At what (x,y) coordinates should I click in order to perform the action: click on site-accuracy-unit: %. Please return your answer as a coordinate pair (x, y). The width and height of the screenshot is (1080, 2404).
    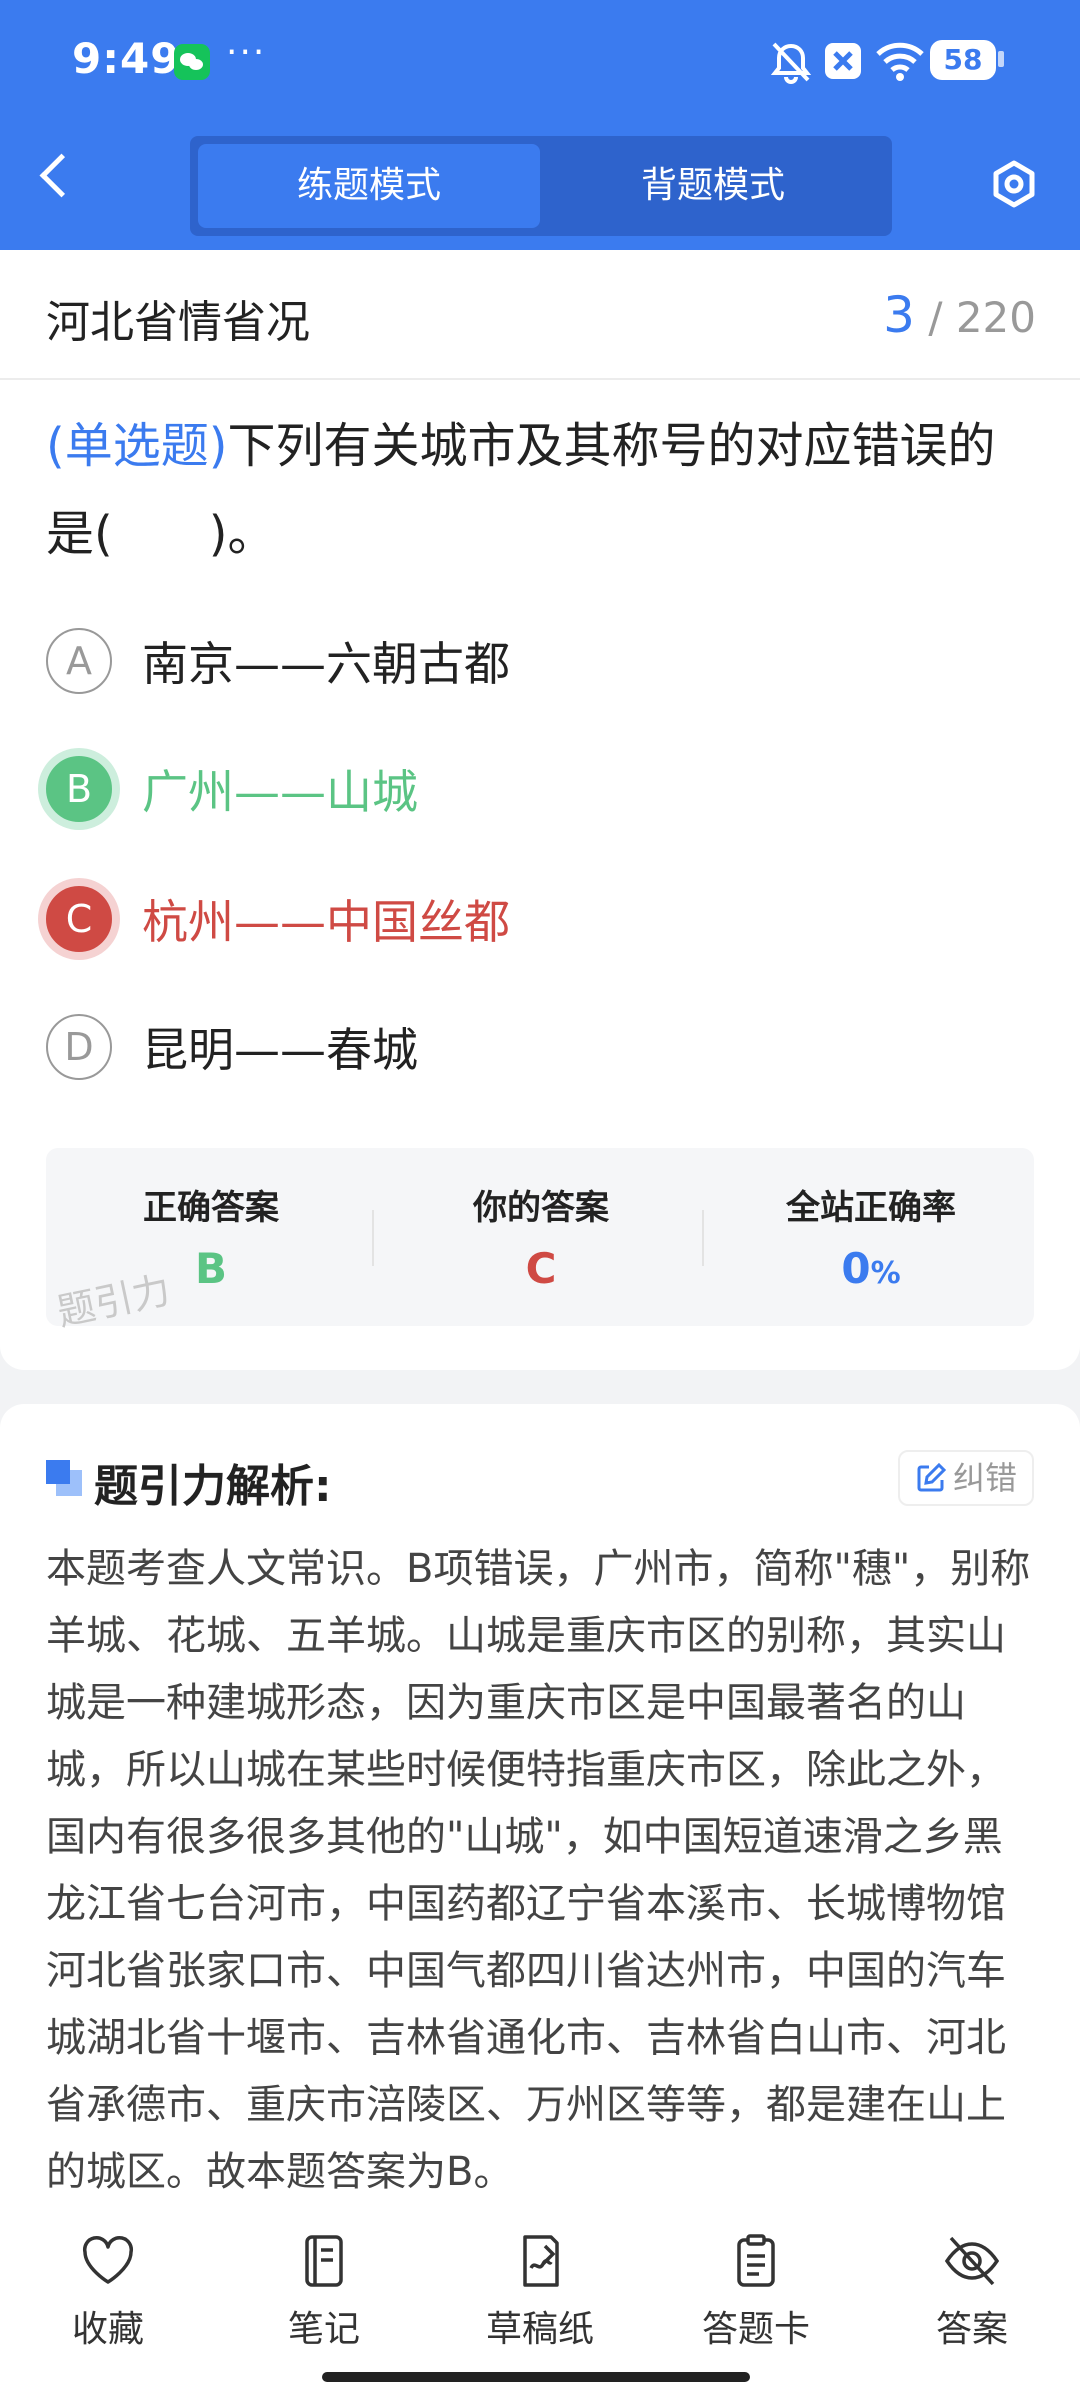
    Looking at the image, I should click on (885, 1273).